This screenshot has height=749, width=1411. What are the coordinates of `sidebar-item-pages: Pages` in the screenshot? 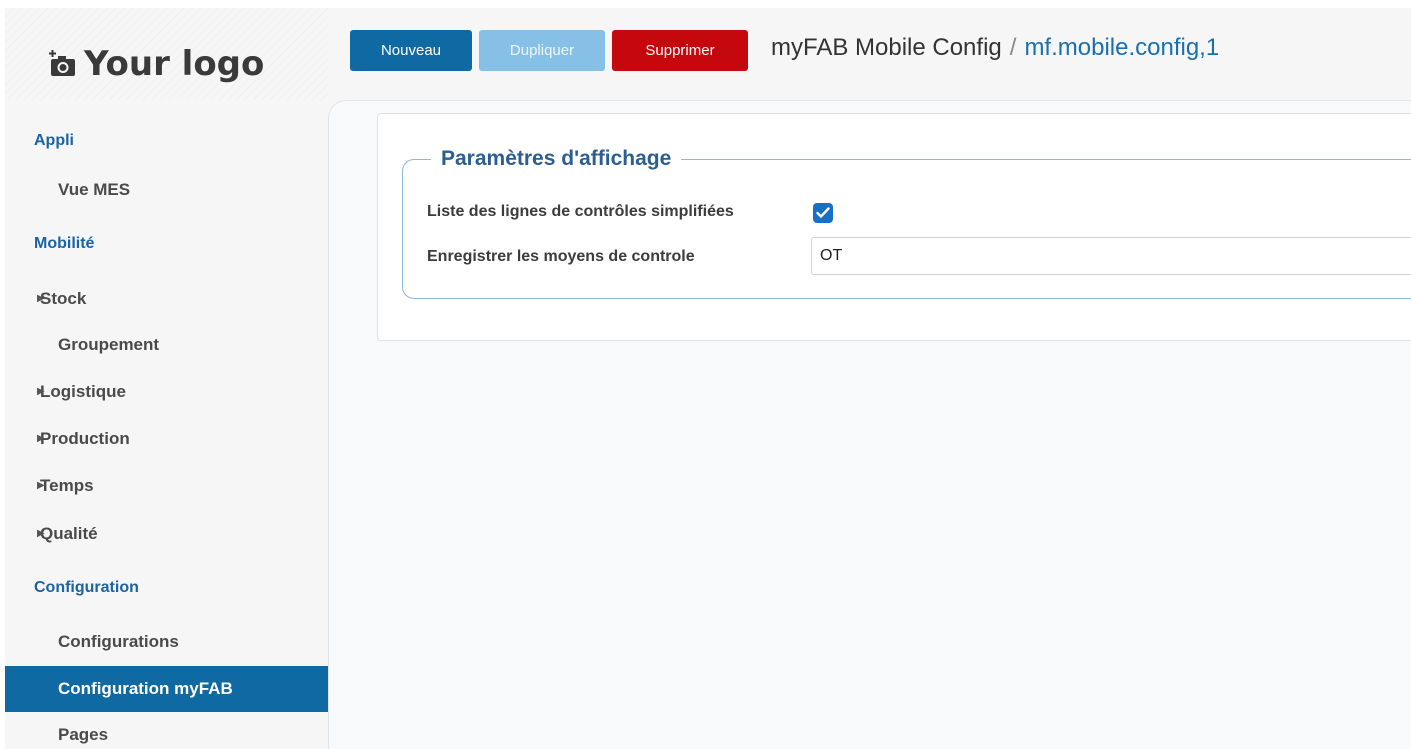 It's located at (166, 730).